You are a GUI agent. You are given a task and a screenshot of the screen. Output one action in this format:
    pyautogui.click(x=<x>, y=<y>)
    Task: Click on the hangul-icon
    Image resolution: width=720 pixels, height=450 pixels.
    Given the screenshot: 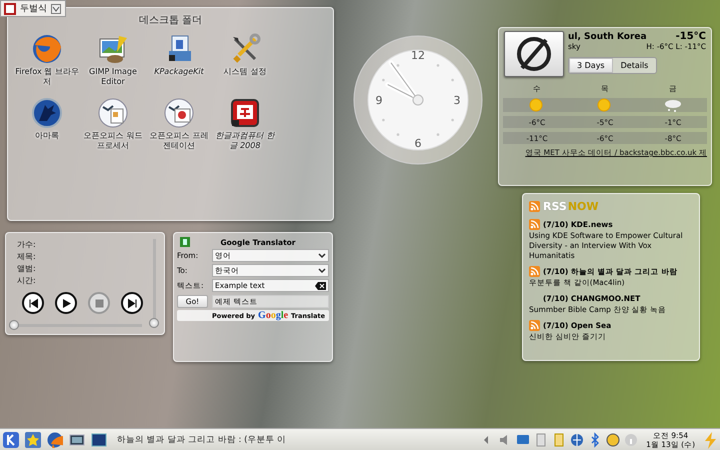 What is the action you would take?
    pyautogui.click(x=245, y=113)
    